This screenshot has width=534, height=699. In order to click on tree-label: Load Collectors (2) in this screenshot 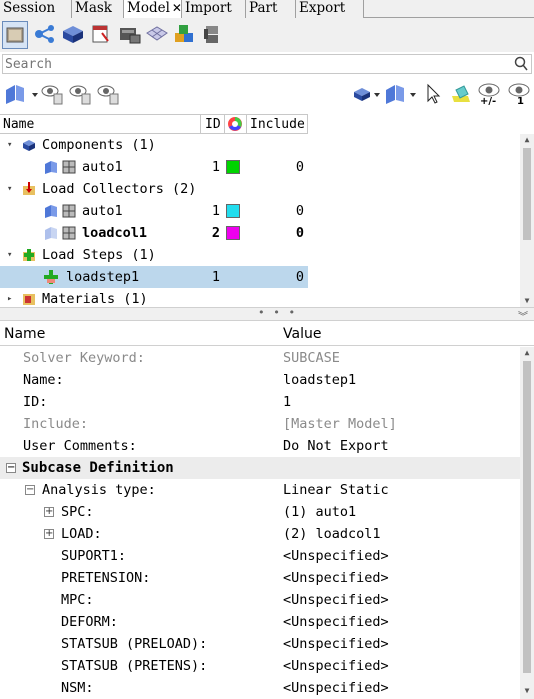, I will do `click(119, 189)`.